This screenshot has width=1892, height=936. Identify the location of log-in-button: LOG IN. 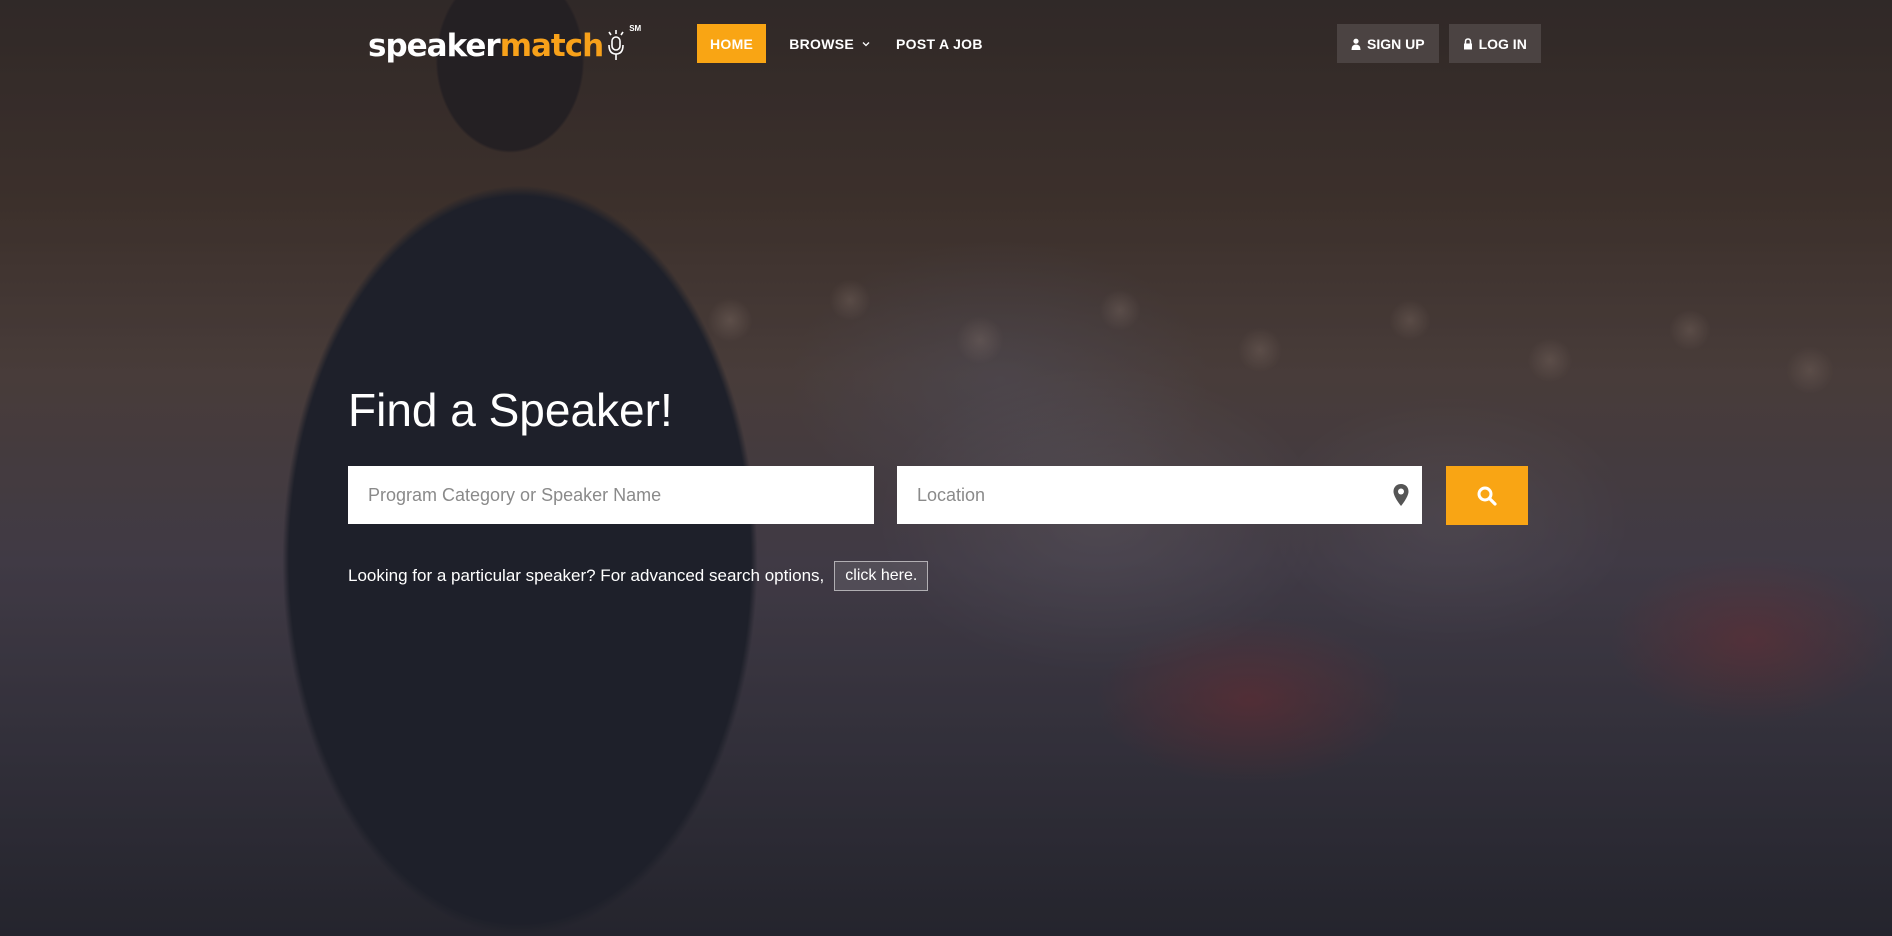
(1494, 43).